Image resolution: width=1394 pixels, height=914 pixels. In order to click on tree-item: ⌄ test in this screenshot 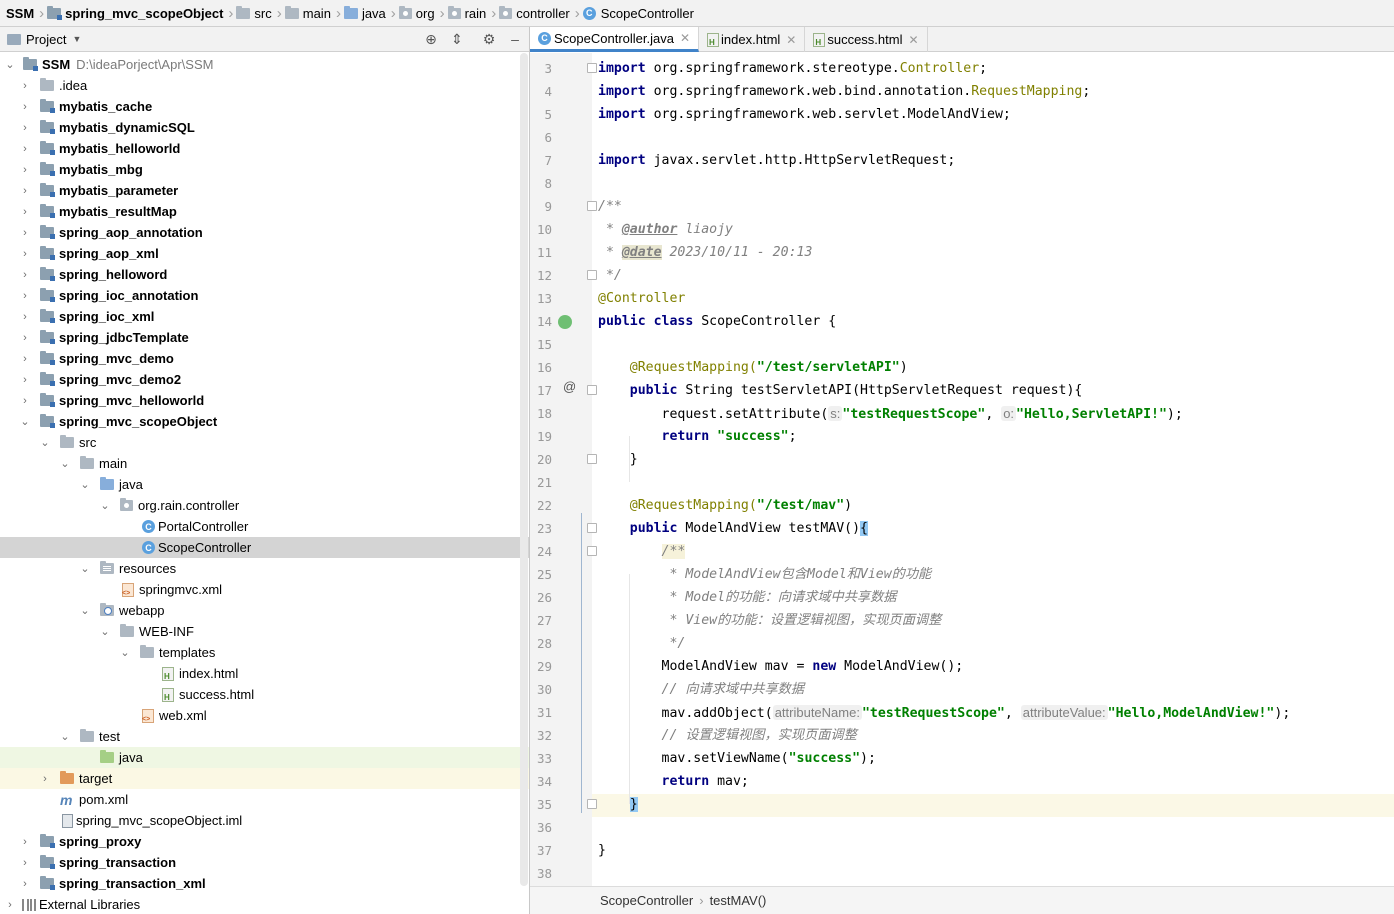, I will do `click(264, 736)`.